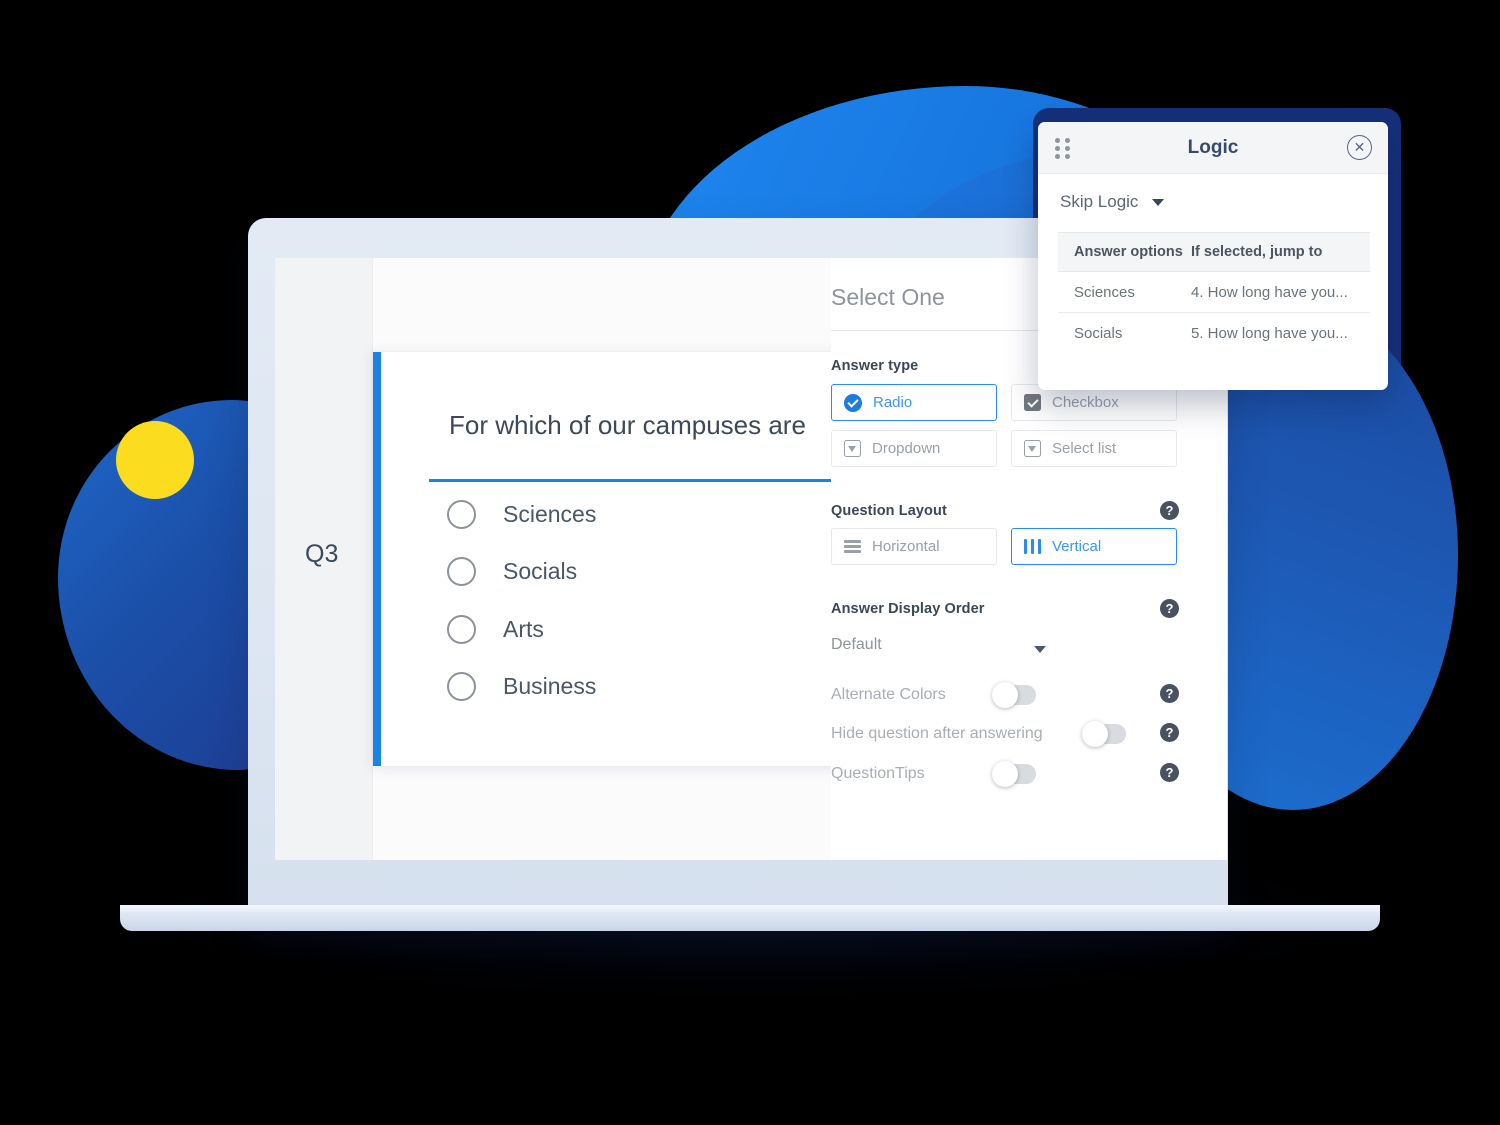  Describe the element at coordinates (853, 402) in the screenshot. I see `radio-checked-icon` at that location.